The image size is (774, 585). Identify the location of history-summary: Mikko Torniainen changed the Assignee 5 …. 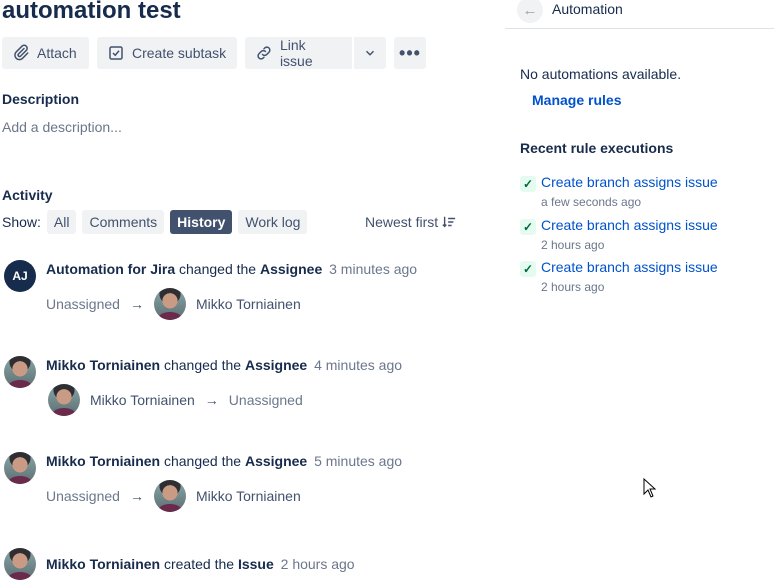
(224, 461).